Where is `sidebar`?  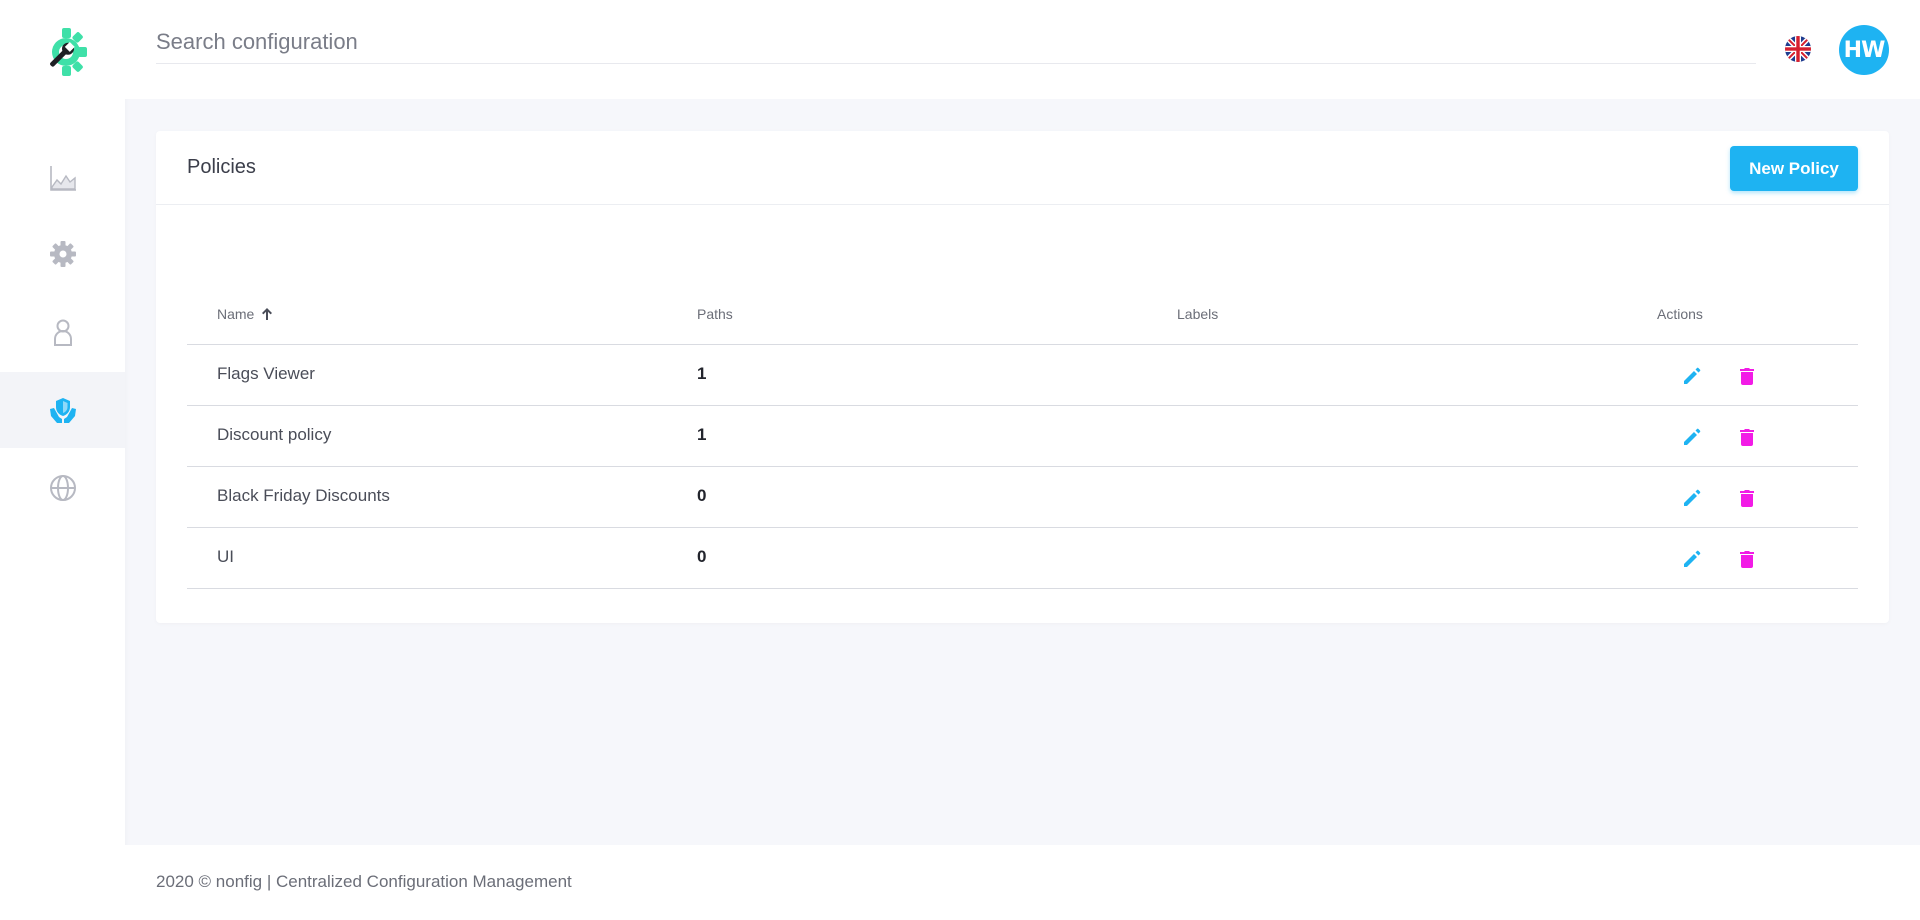
sidebar is located at coordinates (62, 460).